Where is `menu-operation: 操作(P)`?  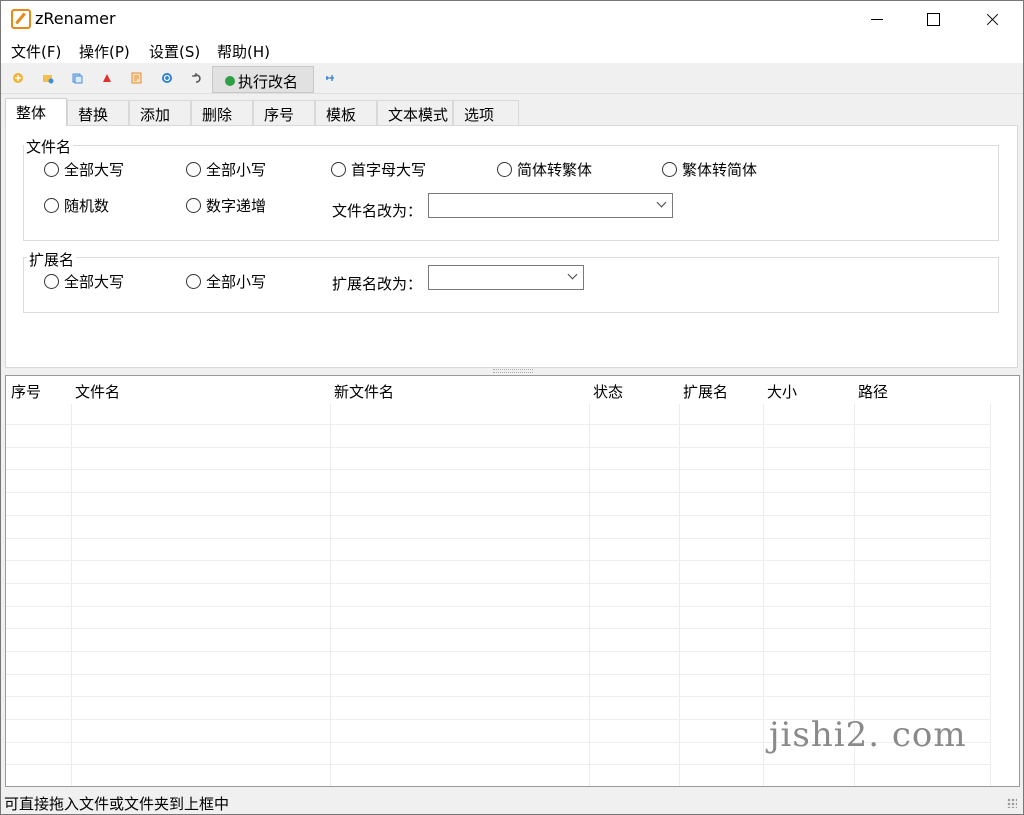
menu-operation: 操作(P) is located at coordinates (104, 51).